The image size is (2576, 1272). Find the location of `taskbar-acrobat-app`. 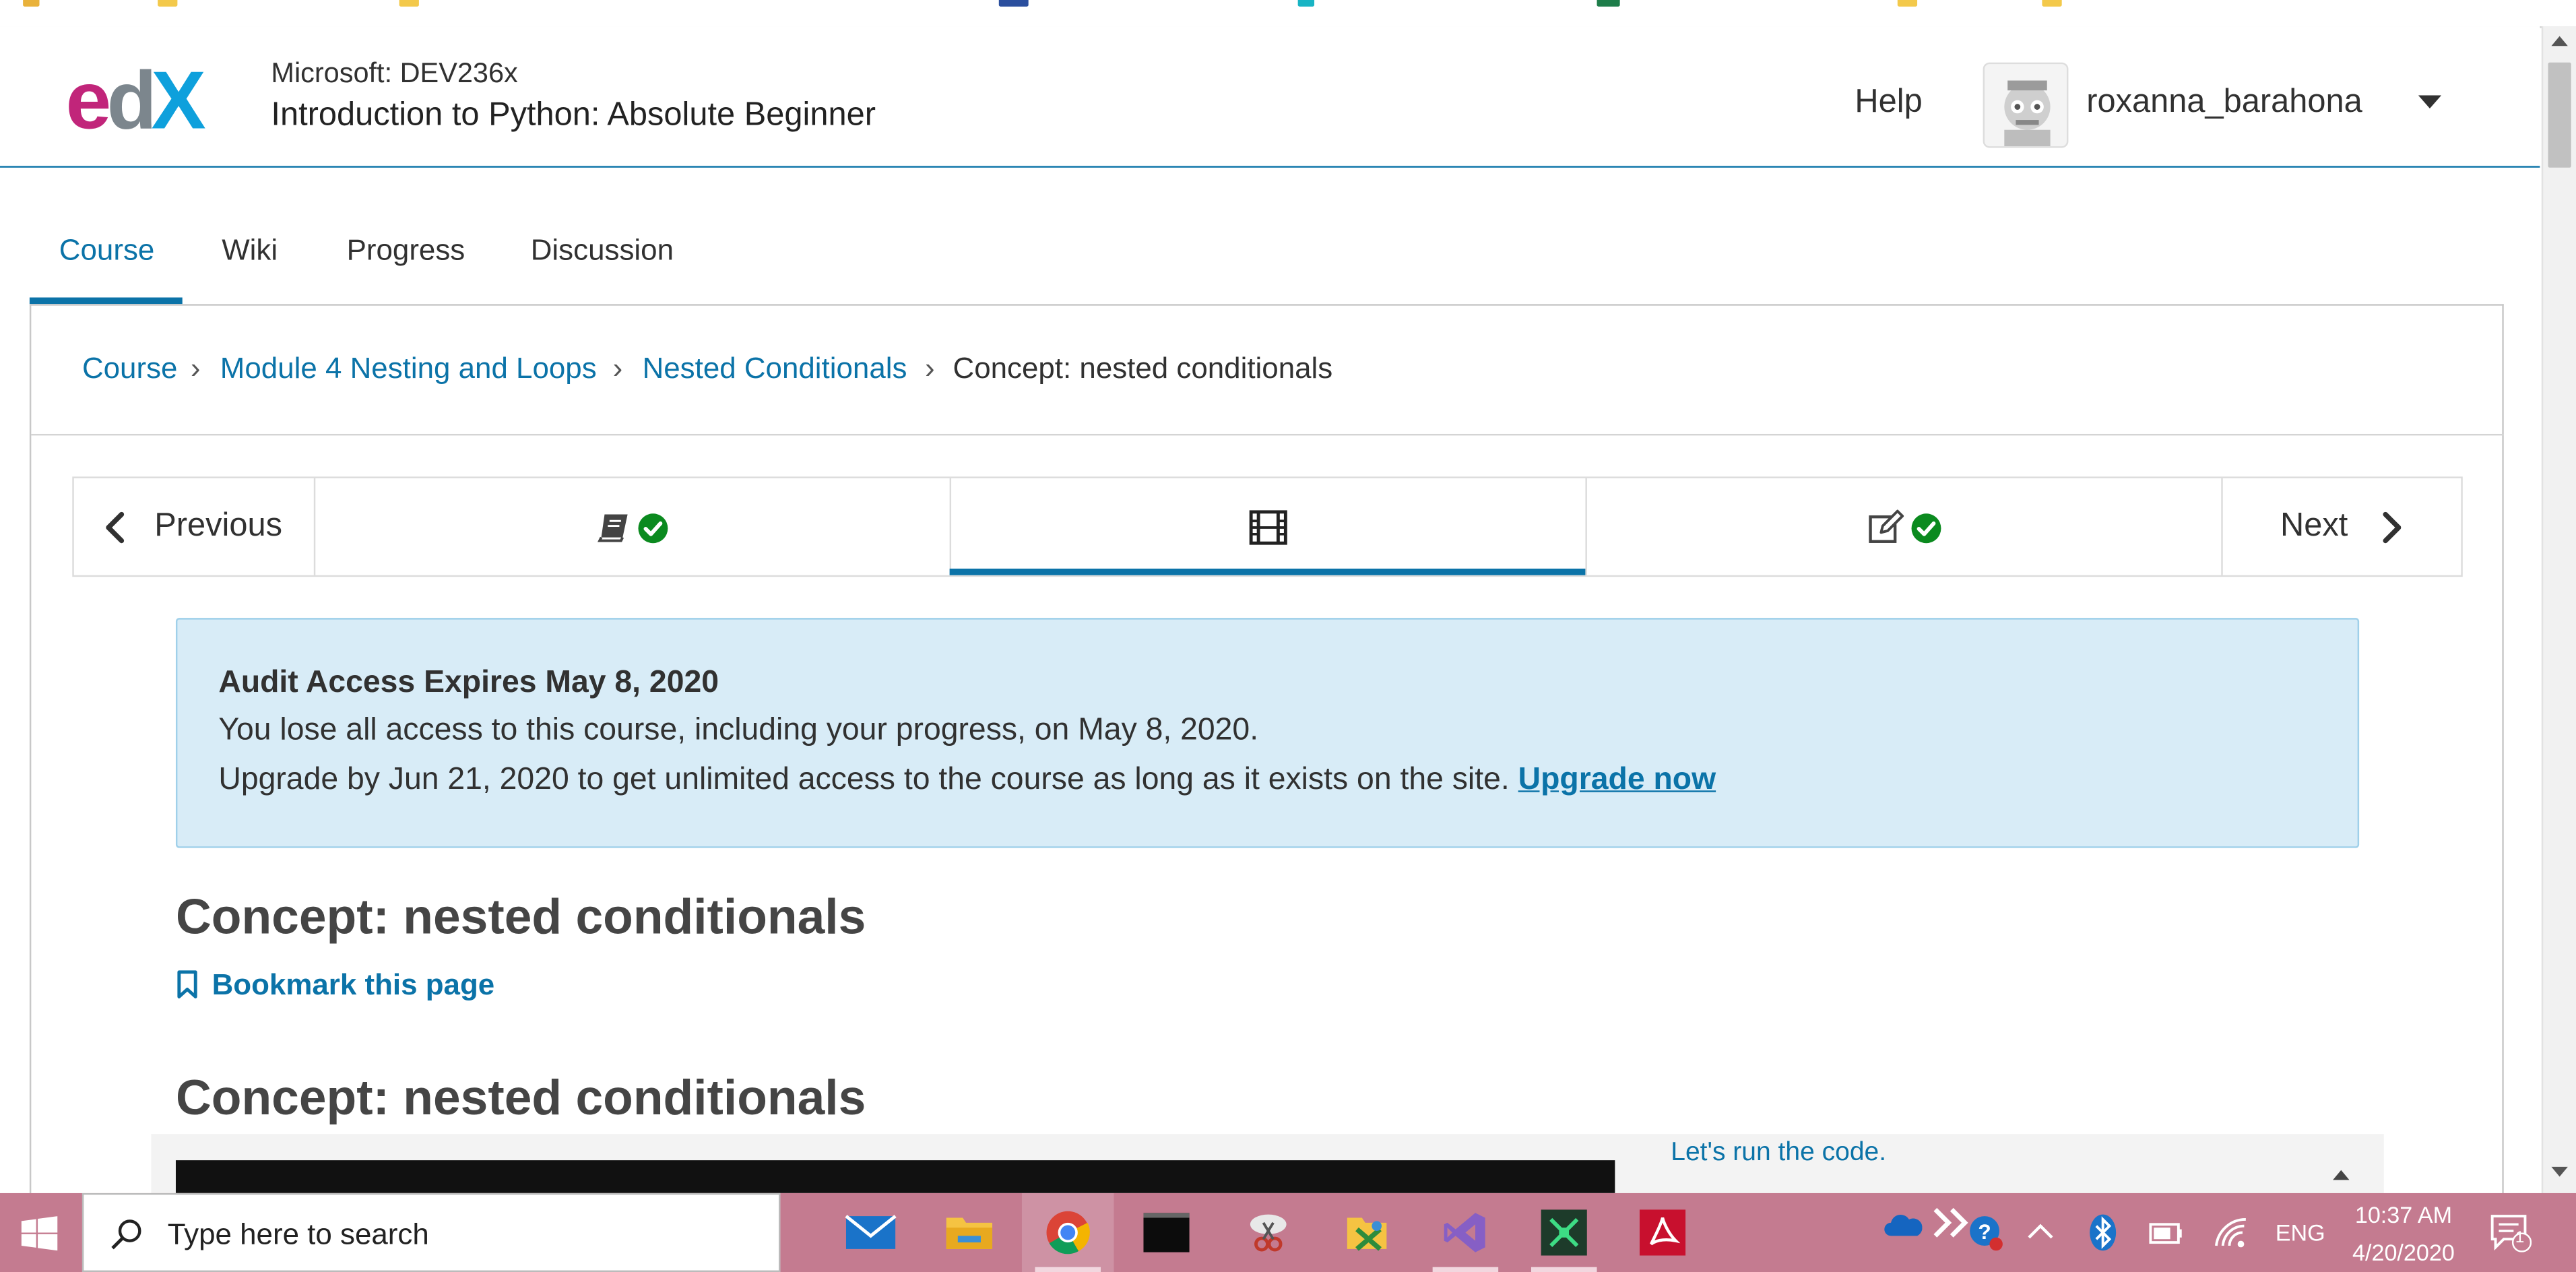

taskbar-acrobat-app is located at coordinates (1663, 1232).